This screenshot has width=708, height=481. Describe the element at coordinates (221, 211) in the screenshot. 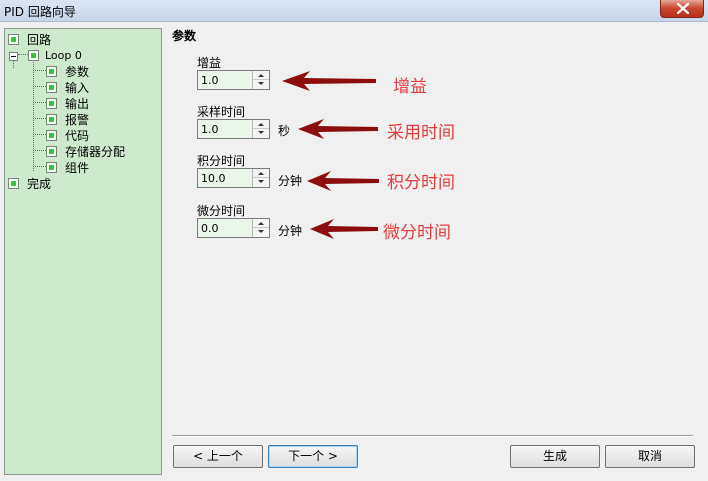

I see `derivative-time-label: 微分时间` at that location.